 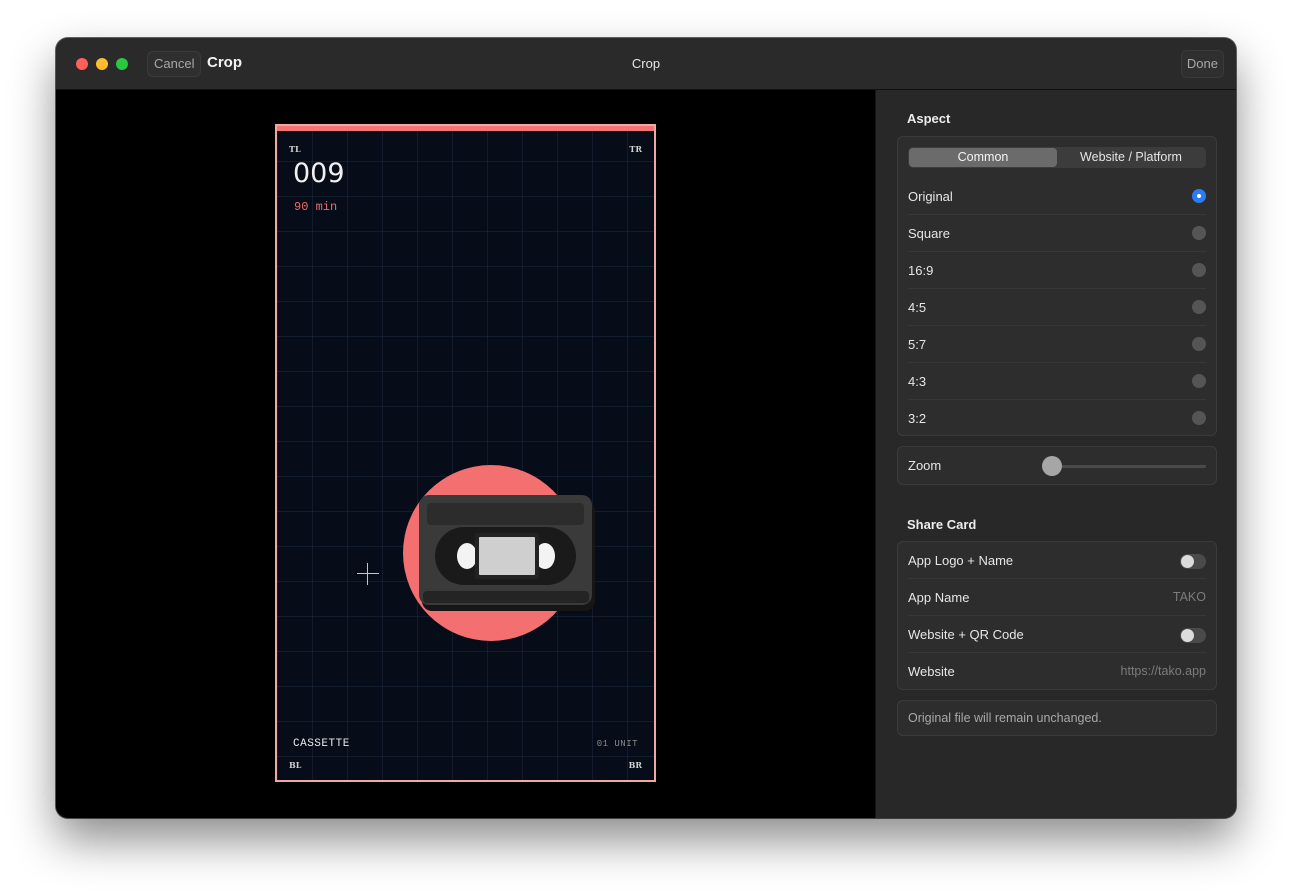 I want to click on tab-website-platform: Website / Platform, so click(x=1131, y=157).